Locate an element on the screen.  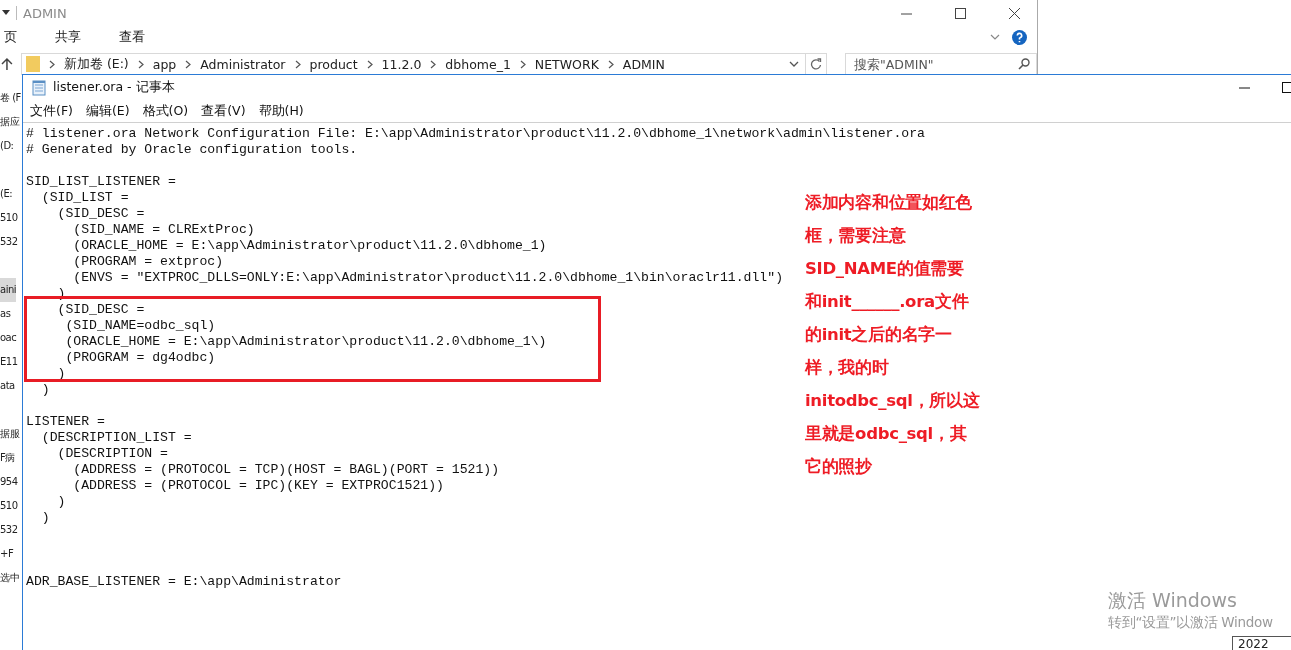
close-icon is located at coordinates (1014, 13).